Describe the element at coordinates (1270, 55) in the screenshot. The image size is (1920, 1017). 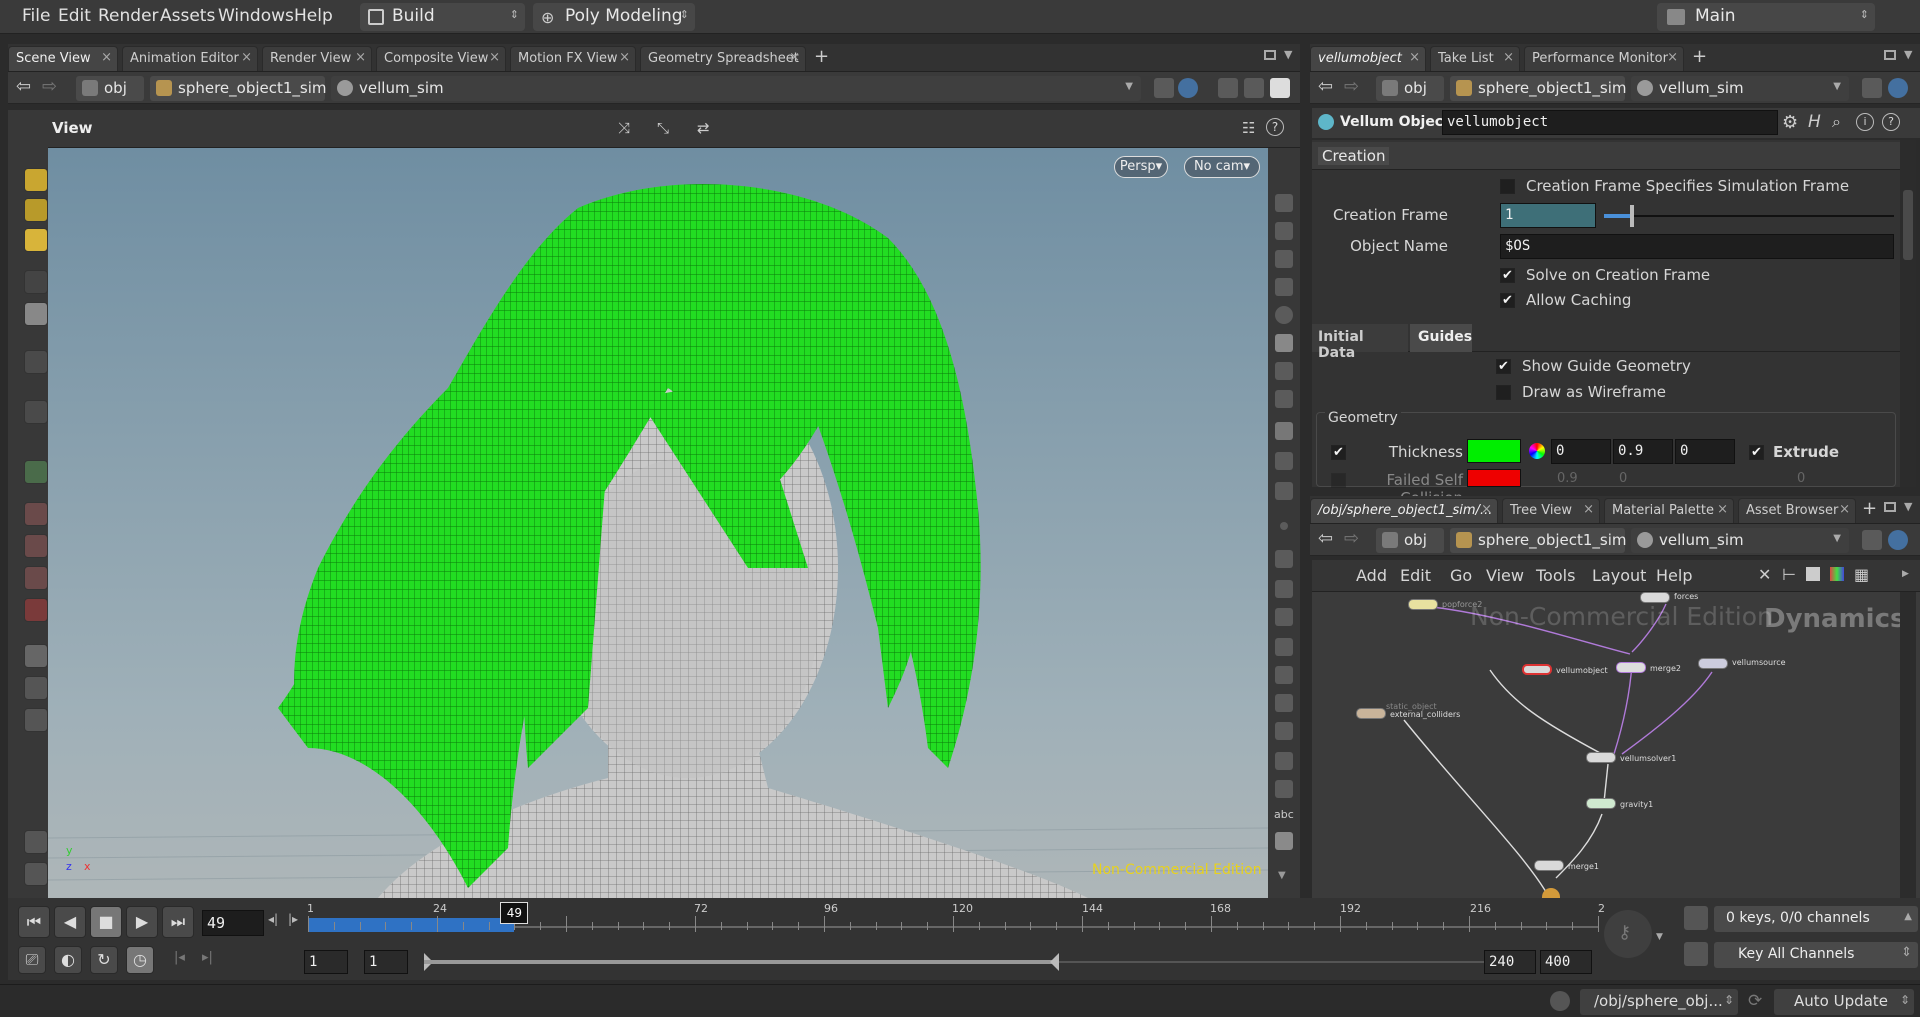
I see `maximize-icon` at that location.